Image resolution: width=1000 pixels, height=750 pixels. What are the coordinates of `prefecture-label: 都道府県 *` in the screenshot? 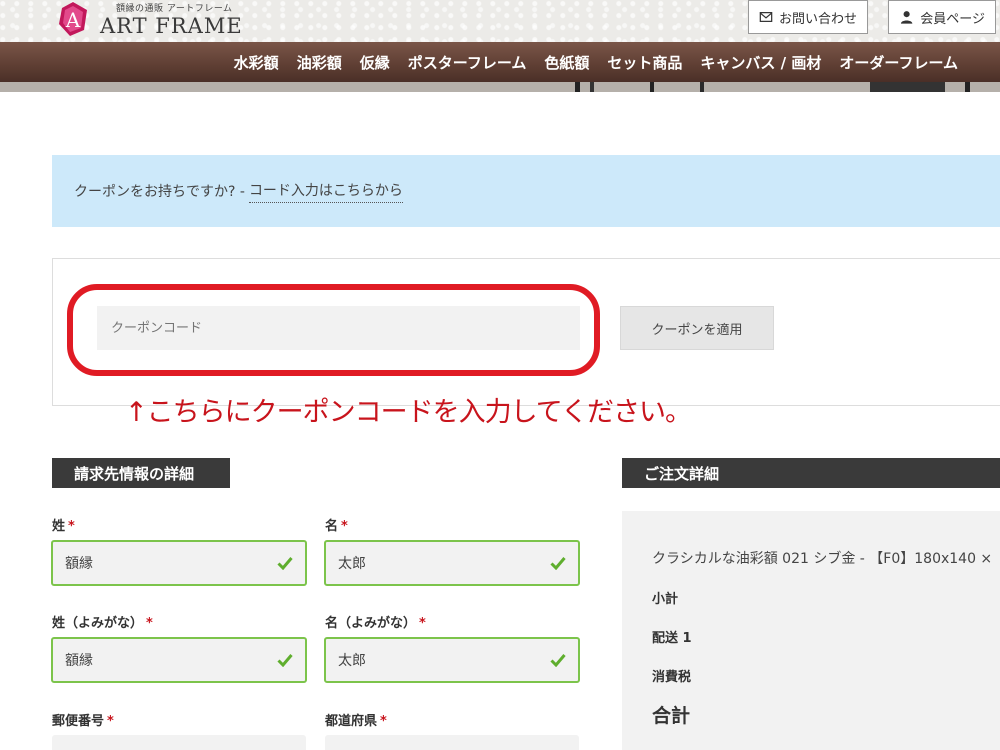 It's located at (356, 719).